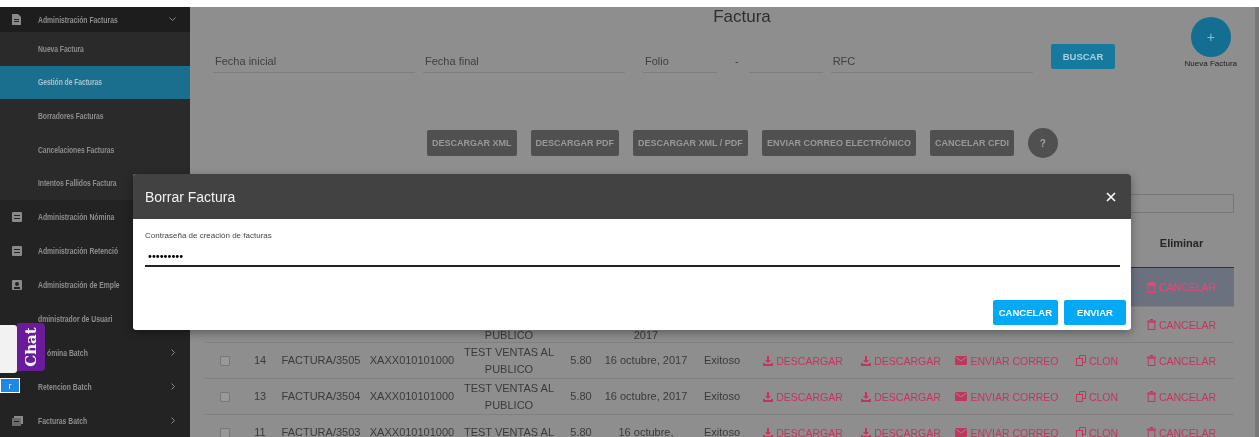  What do you see at coordinates (1181, 243) in the screenshot?
I see `column-header: Eliminar` at bounding box center [1181, 243].